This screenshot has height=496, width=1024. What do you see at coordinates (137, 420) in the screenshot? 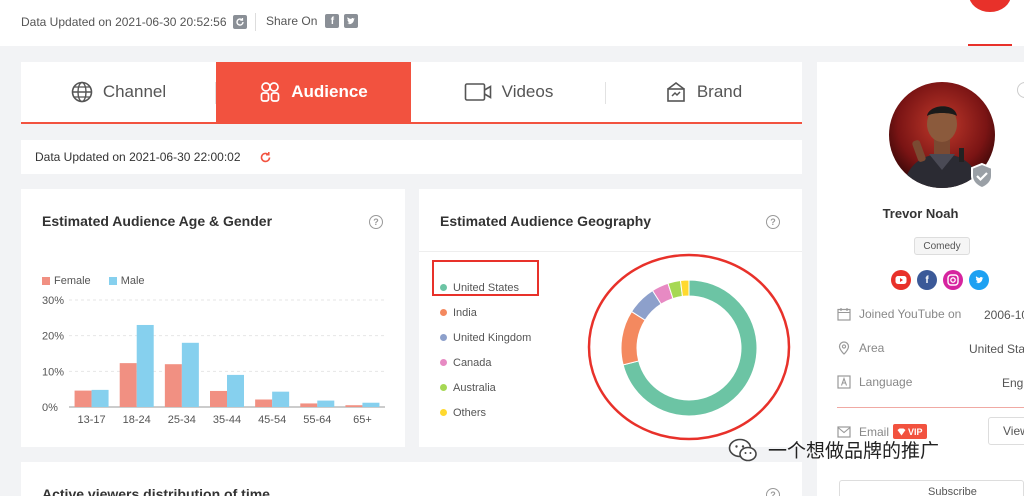
I see `x-tick-label: 18-24` at bounding box center [137, 420].